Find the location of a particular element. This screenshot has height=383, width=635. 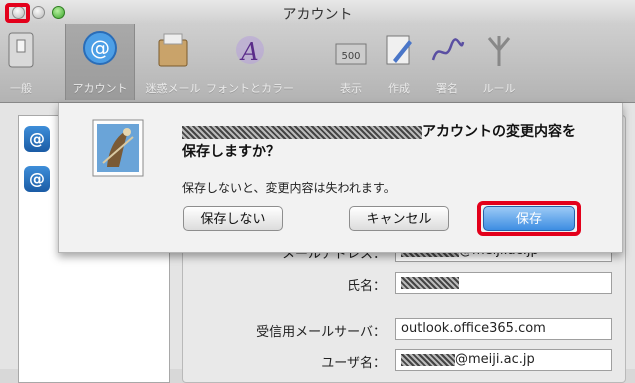

save-button-highlight is located at coordinates (529, 218).